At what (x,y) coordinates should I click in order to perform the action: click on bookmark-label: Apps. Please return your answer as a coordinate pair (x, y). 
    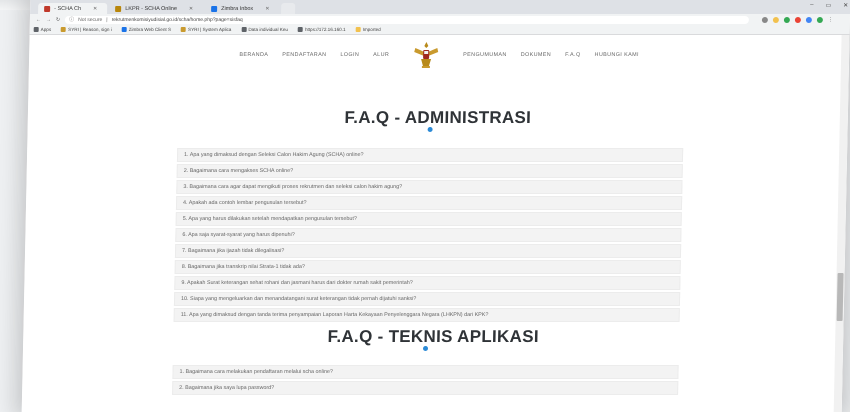
    Looking at the image, I should click on (46, 29).